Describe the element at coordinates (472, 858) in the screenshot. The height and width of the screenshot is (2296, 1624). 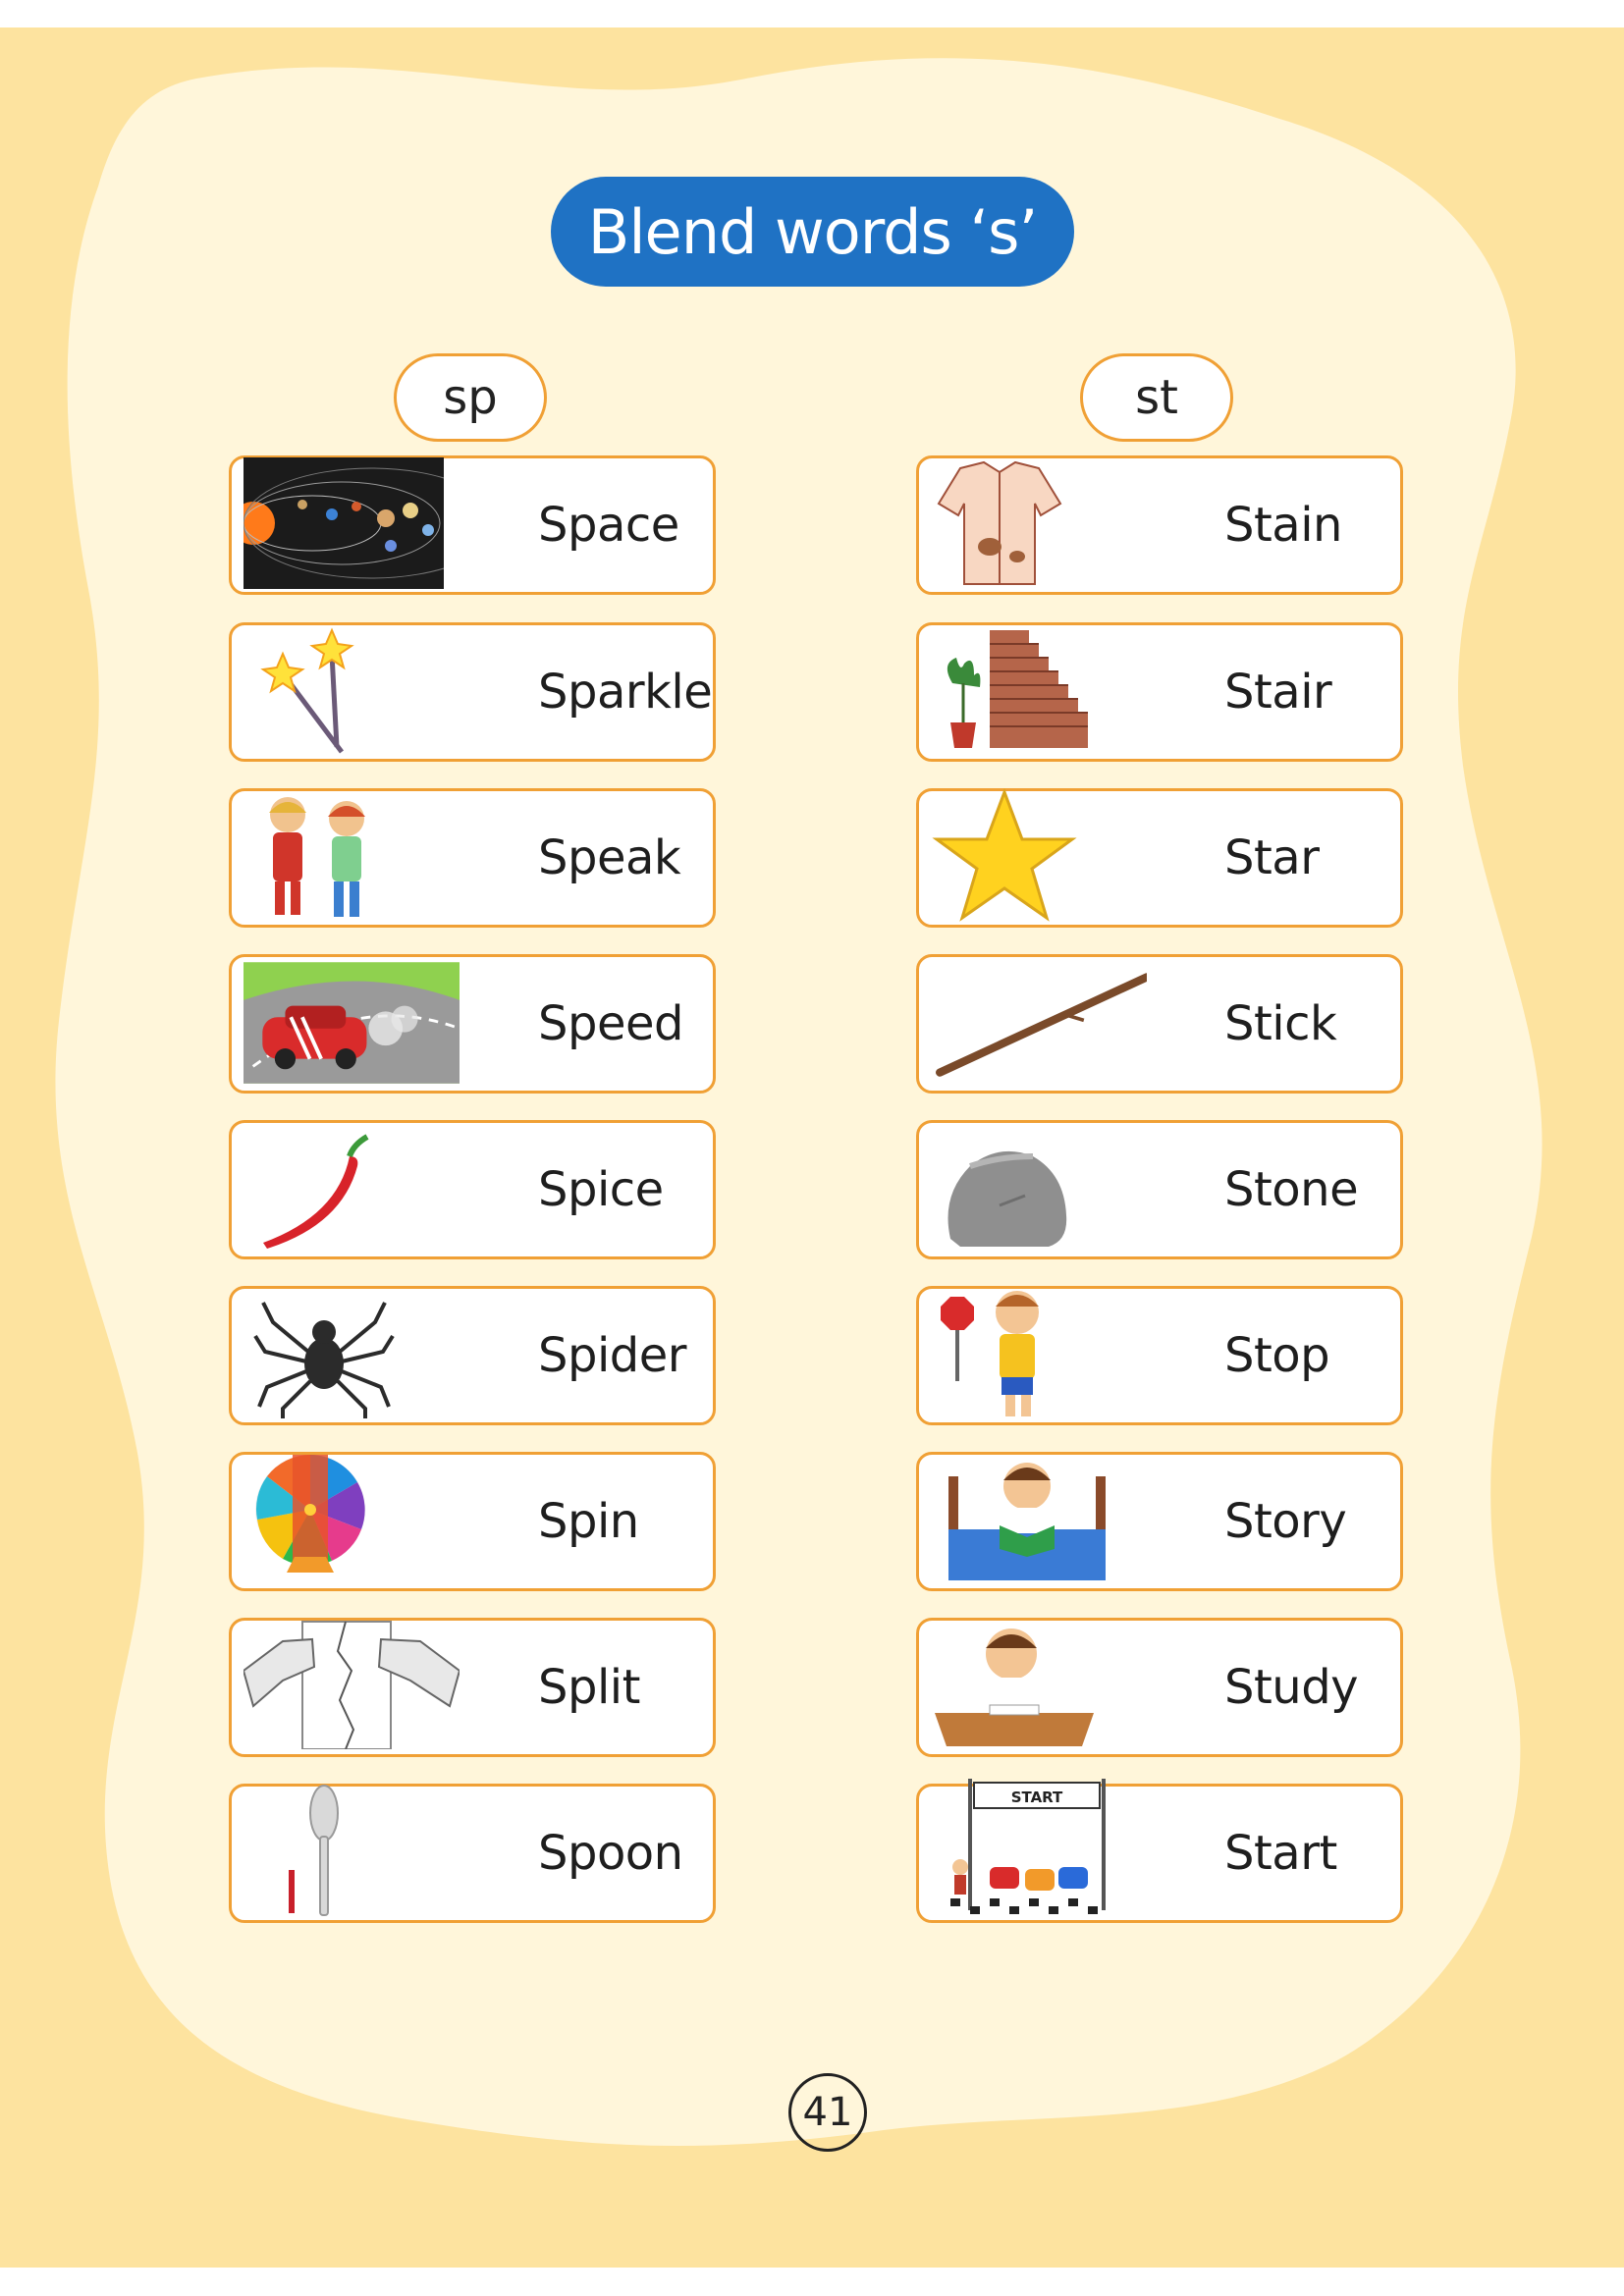
I see `word-card: Speak` at that location.